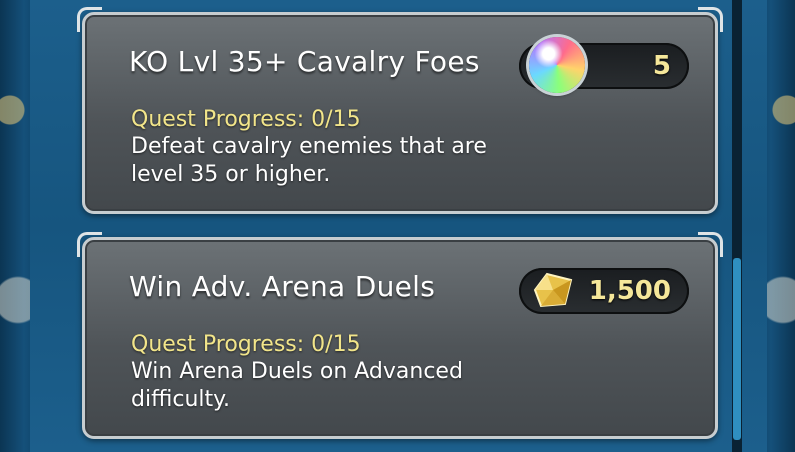 The image size is (795, 452). I want to click on quest-description: Win Arena Duels on Advanced difficulty., so click(297, 385).